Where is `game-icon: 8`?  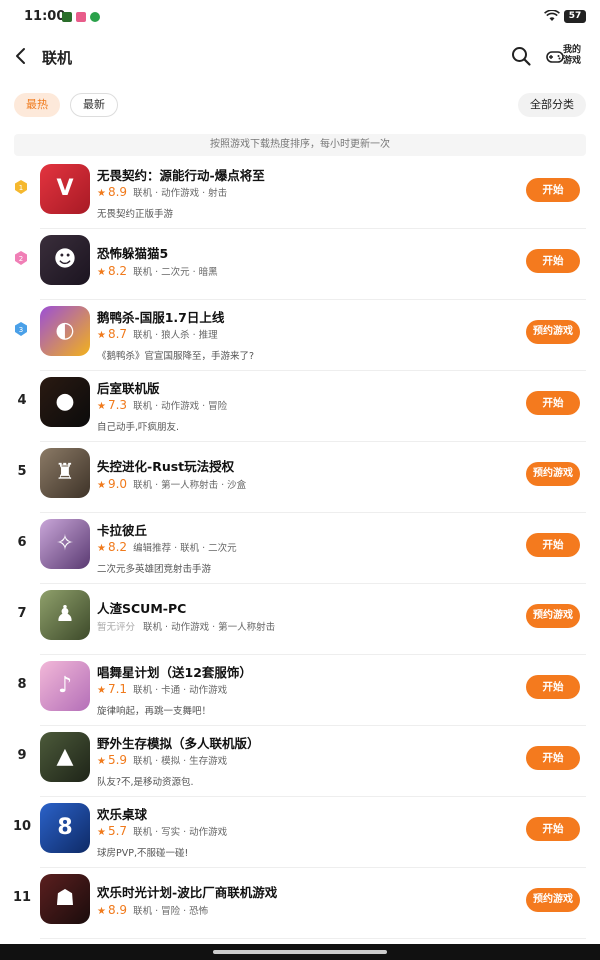 game-icon: 8 is located at coordinates (65, 828).